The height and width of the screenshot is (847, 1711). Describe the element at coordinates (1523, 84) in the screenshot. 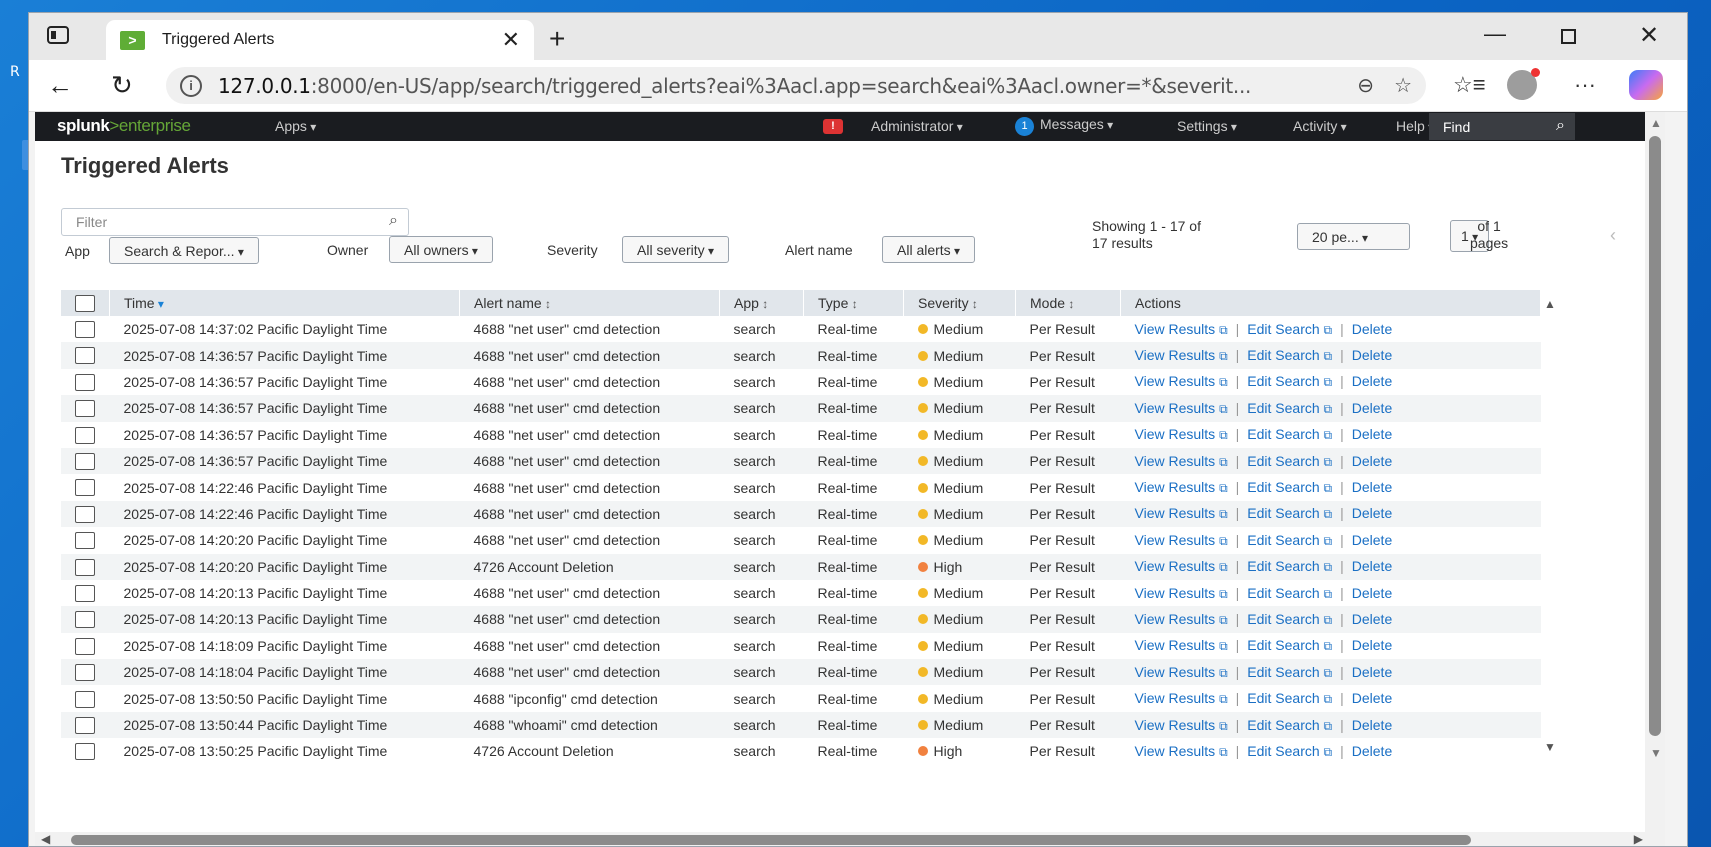

I see `profile-avatar` at that location.